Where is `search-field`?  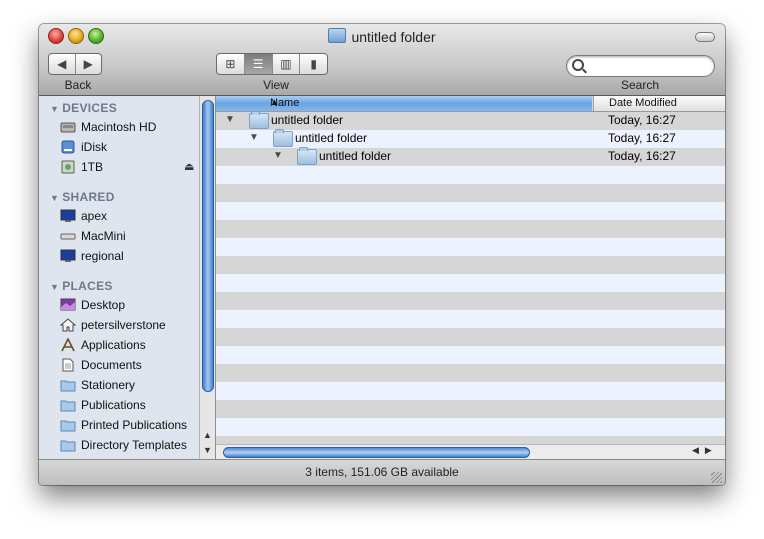 search-field is located at coordinates (640, 66).